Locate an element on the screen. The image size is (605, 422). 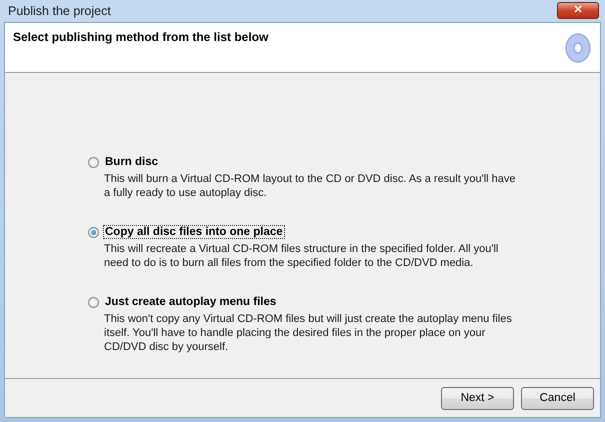
option-label: Burn disc is located at coordinates (132, 162).